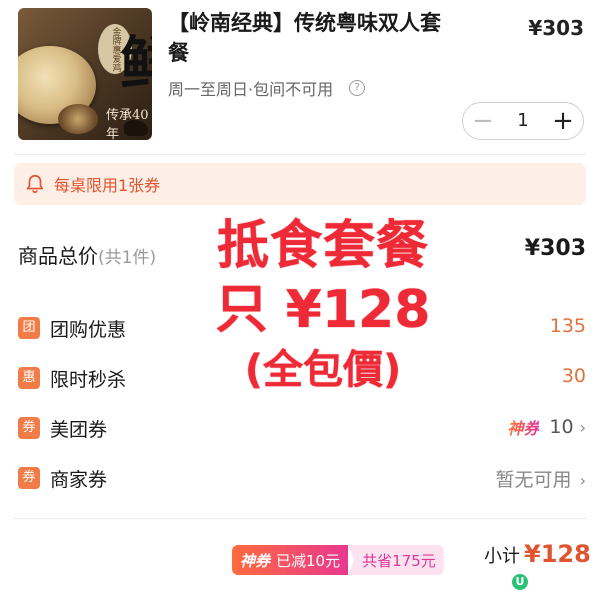 The height and width of the screenshot is (600, 600). Describe the element at coordinates (85, 74) in the screenshot. I see `product-image: 金牌惠爱鸡 鲜 传承40年` at that location.